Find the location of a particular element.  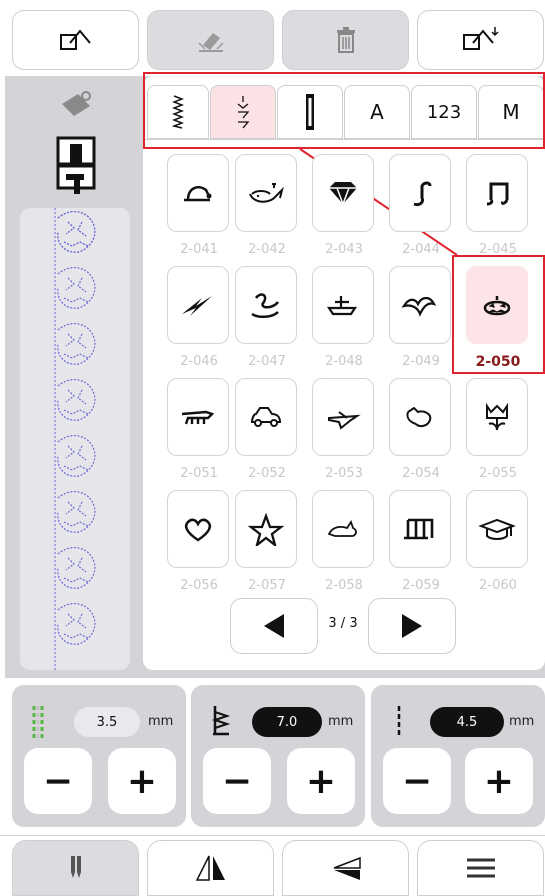

pattern-item: 2-059 is located at coordinates (421, 541).